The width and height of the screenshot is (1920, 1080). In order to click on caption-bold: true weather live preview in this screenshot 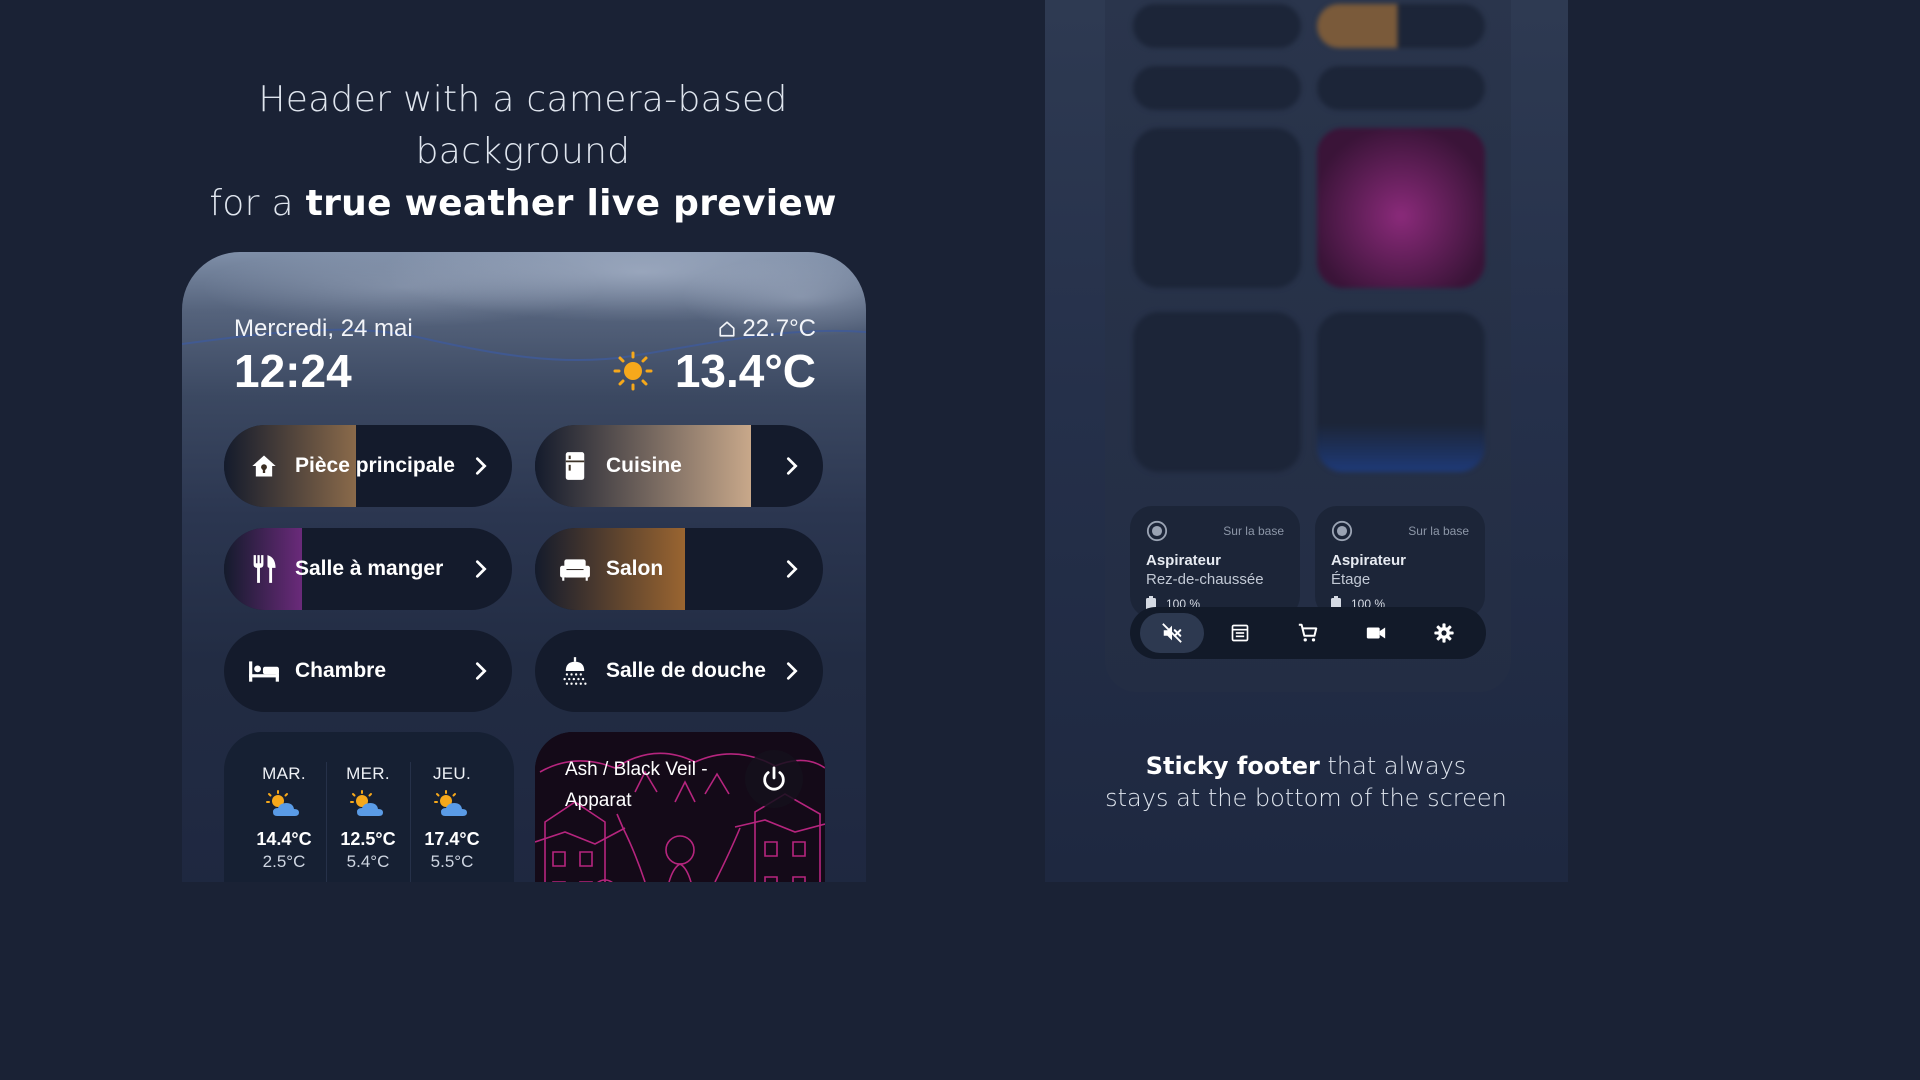, I will do `click(571, 203)`.